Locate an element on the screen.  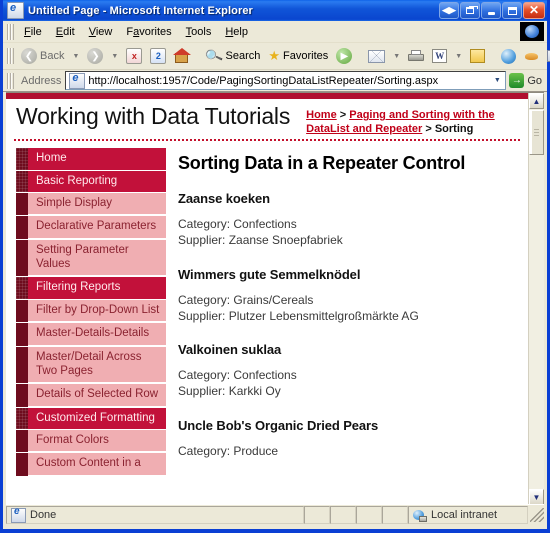
favorites-button: ★ Favorites is located at coordinates (298, 56).